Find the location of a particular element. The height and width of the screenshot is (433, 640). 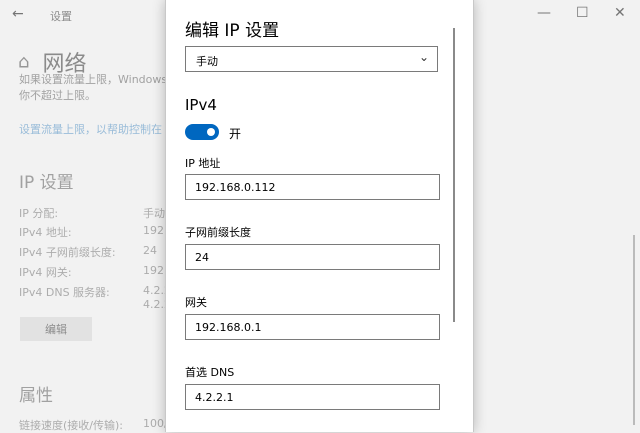

preferred-dns-label: 首选 DNS is located at coordinates (210, 372).